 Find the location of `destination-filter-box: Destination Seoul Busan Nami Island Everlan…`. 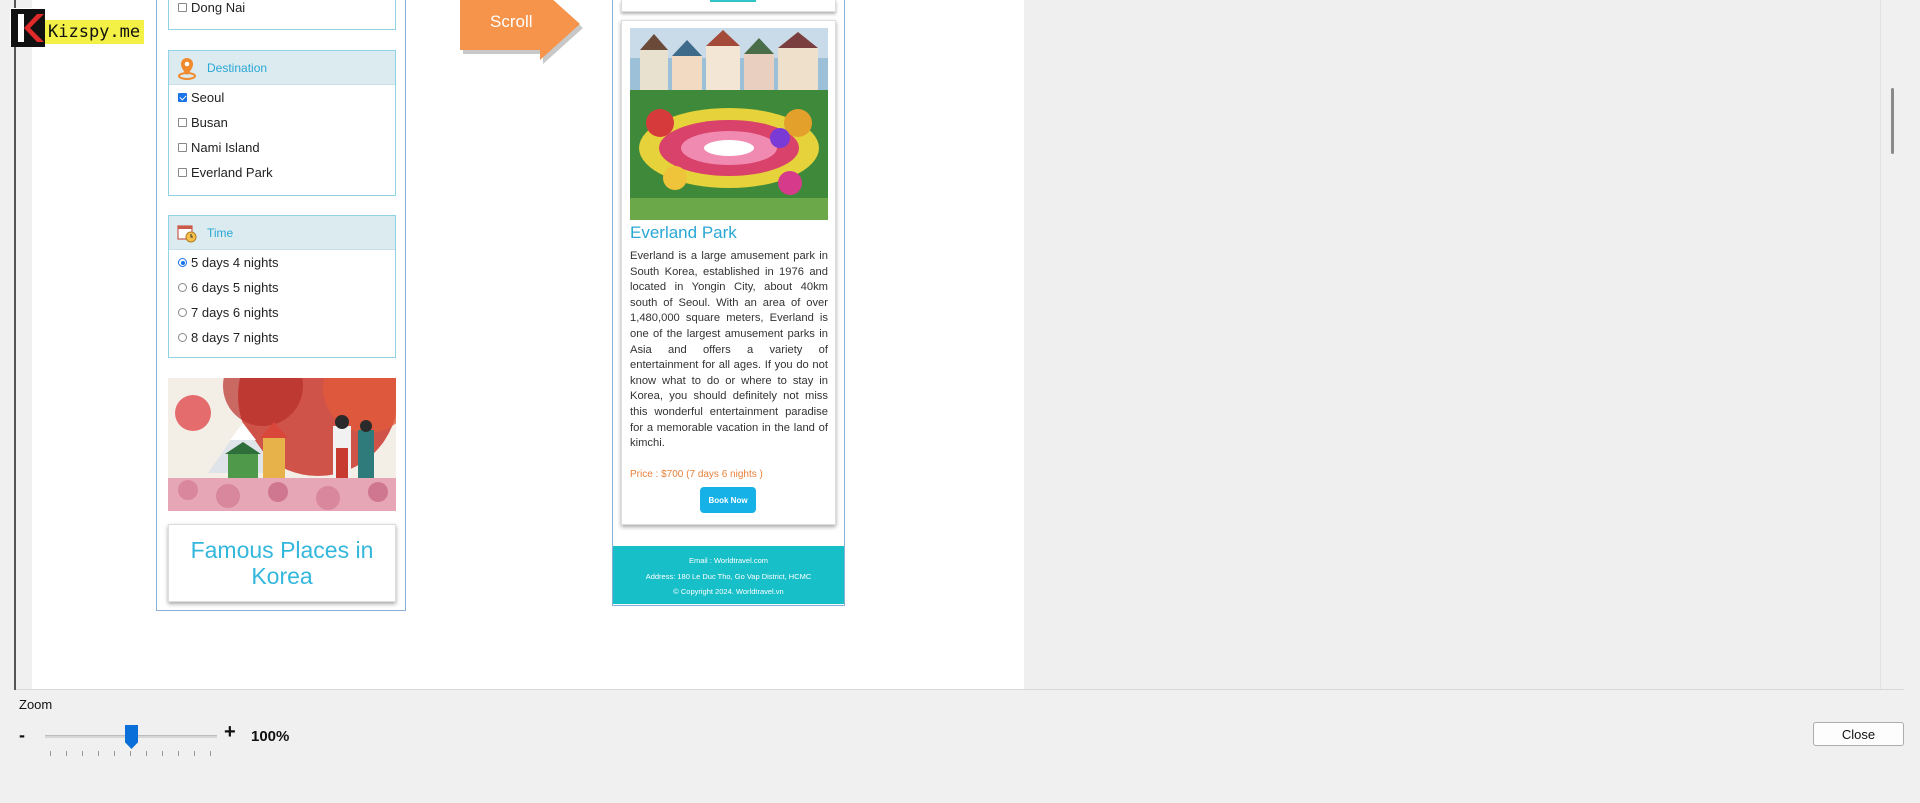

destination-filter-box: Destination Seoul Busan Nami Island Everlan… is located at coordinates (282, 123).